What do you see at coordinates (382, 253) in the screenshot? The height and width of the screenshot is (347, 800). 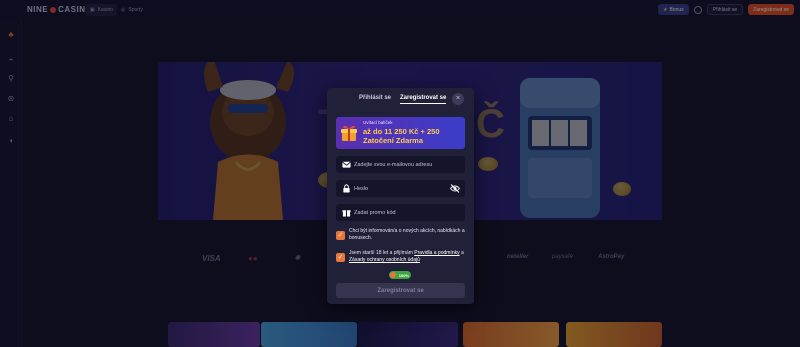 I see `terms-prefix: Jsem starší 18 let a přijímám` at bounding box center [382, 253].